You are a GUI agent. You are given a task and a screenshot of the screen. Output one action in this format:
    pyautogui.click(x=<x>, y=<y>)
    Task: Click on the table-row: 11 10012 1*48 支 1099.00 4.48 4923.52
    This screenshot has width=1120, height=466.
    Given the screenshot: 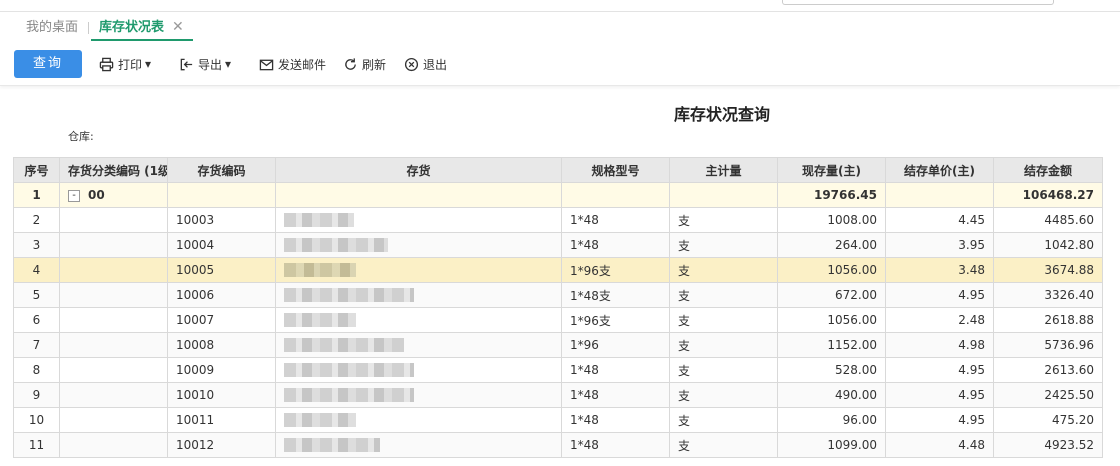 What is the action you would take?
    pyautogui.click(x=558, y=445)
    